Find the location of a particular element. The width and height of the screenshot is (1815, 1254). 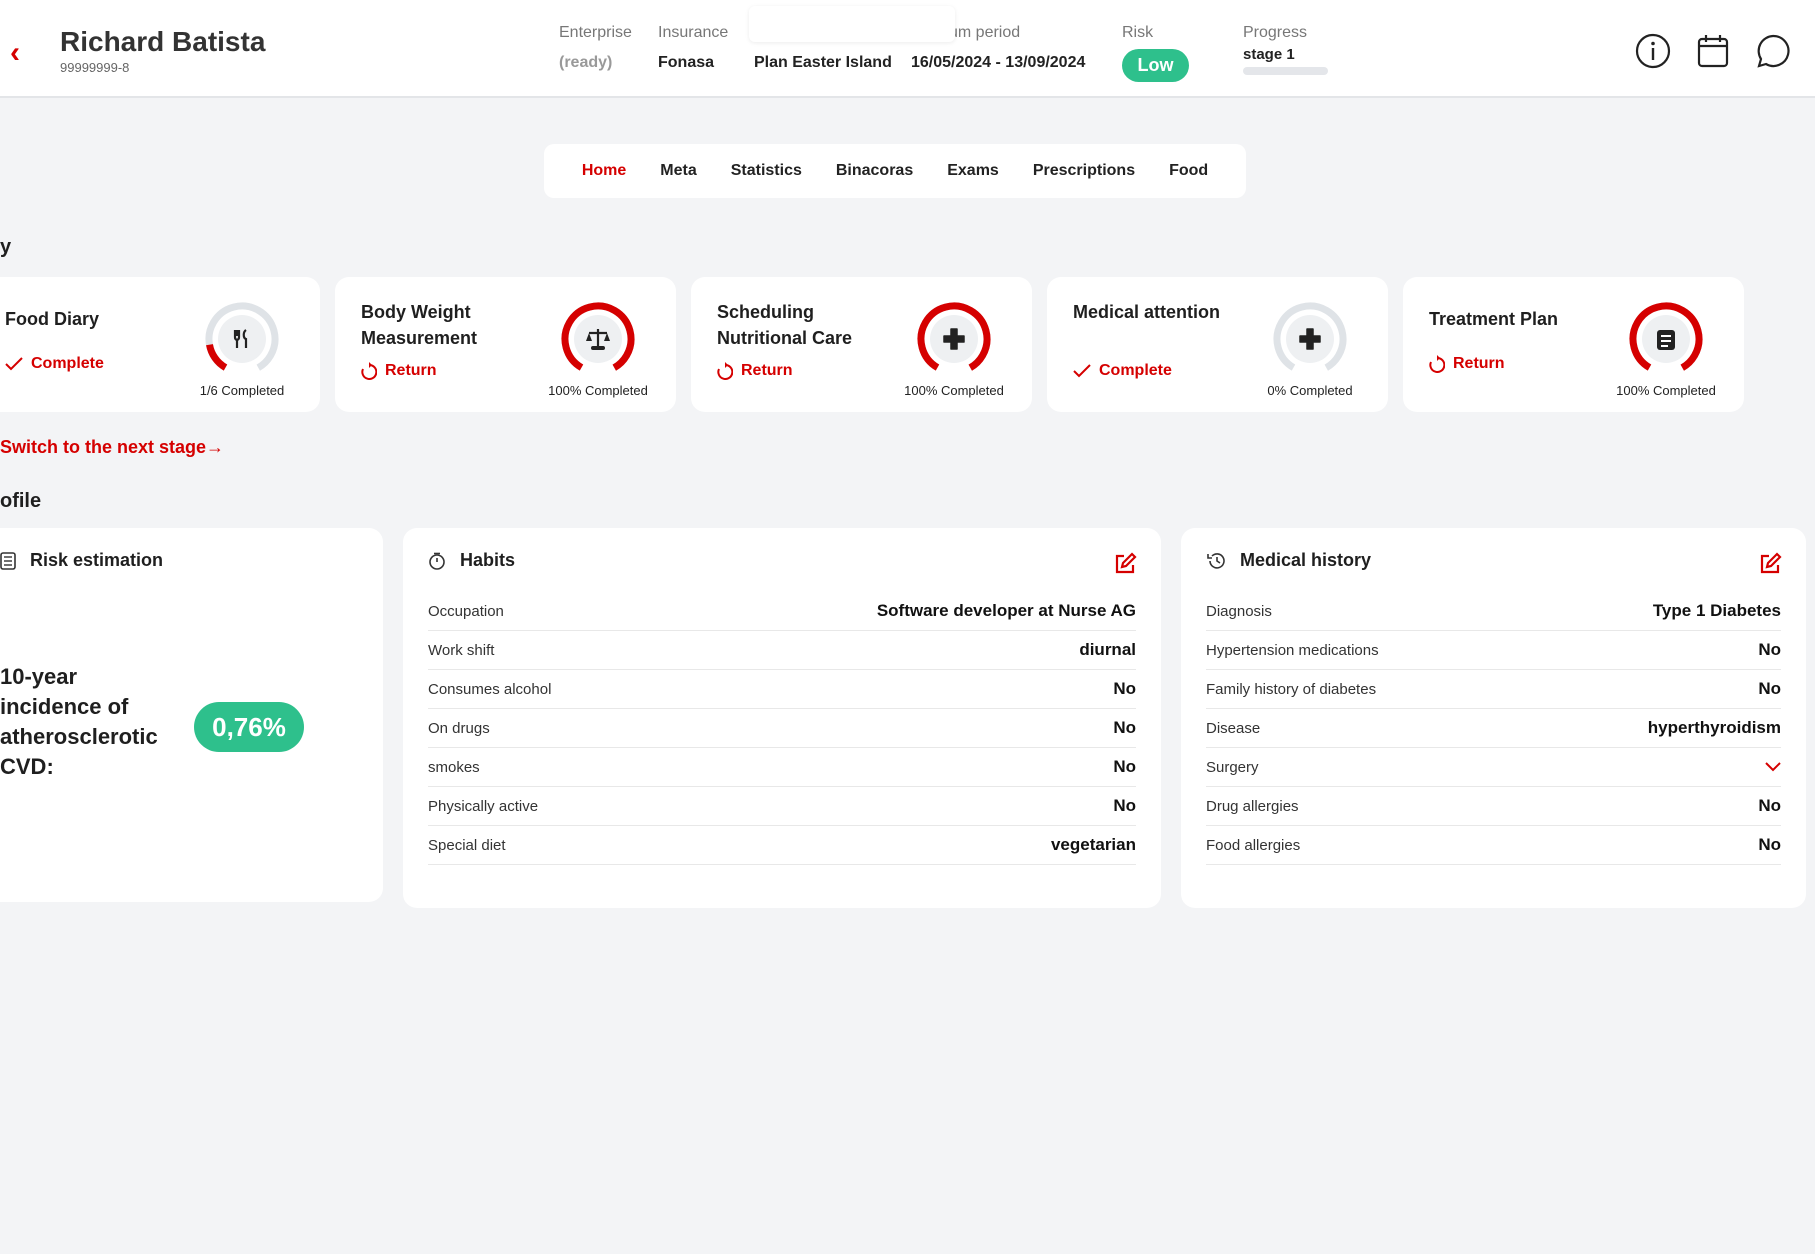

info-row: Work shift diurnal is located at coordinates (782, 650).